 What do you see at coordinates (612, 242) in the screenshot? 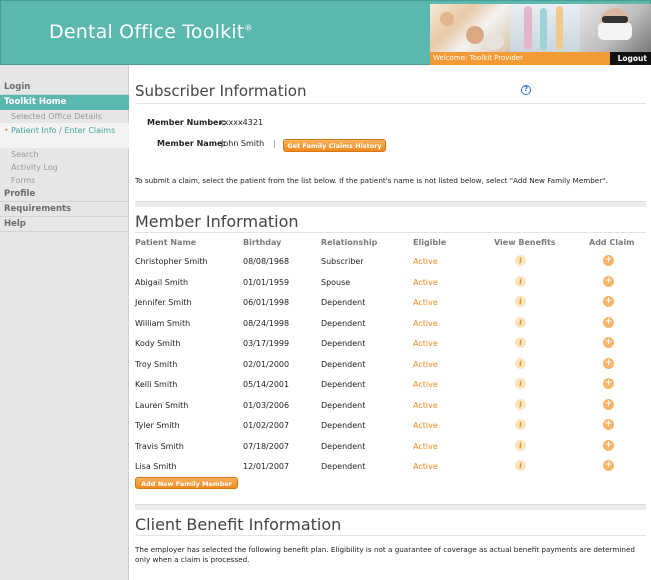
I see `col-add-claim: Add Claim` at bounding box center [612, 242].